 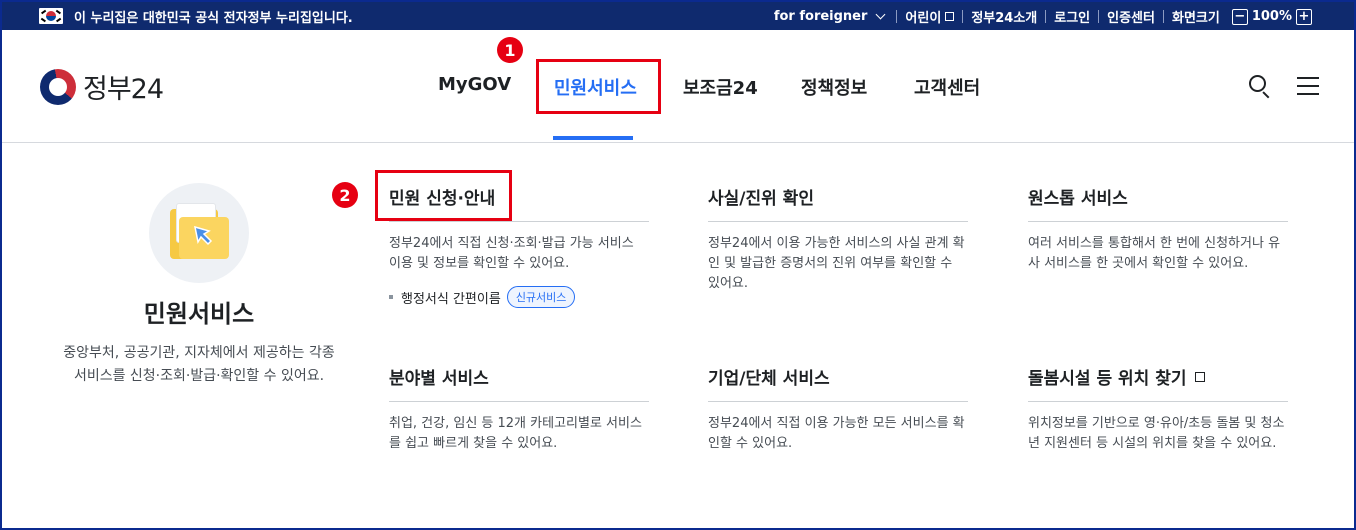 What do you see at coordinates (510, 50) in the screenshot?
I see `step-badge-1: 1` at bounding box center [510, 50].